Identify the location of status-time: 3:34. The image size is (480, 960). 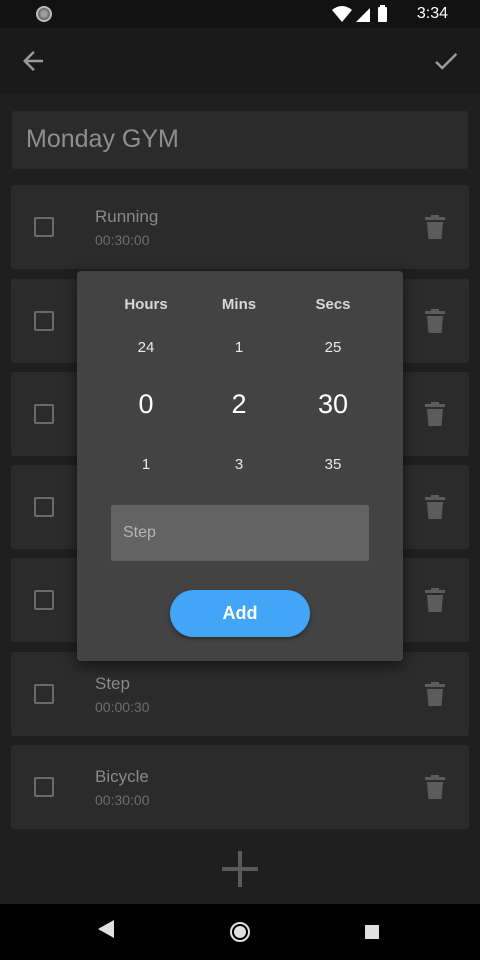
(432, 13).